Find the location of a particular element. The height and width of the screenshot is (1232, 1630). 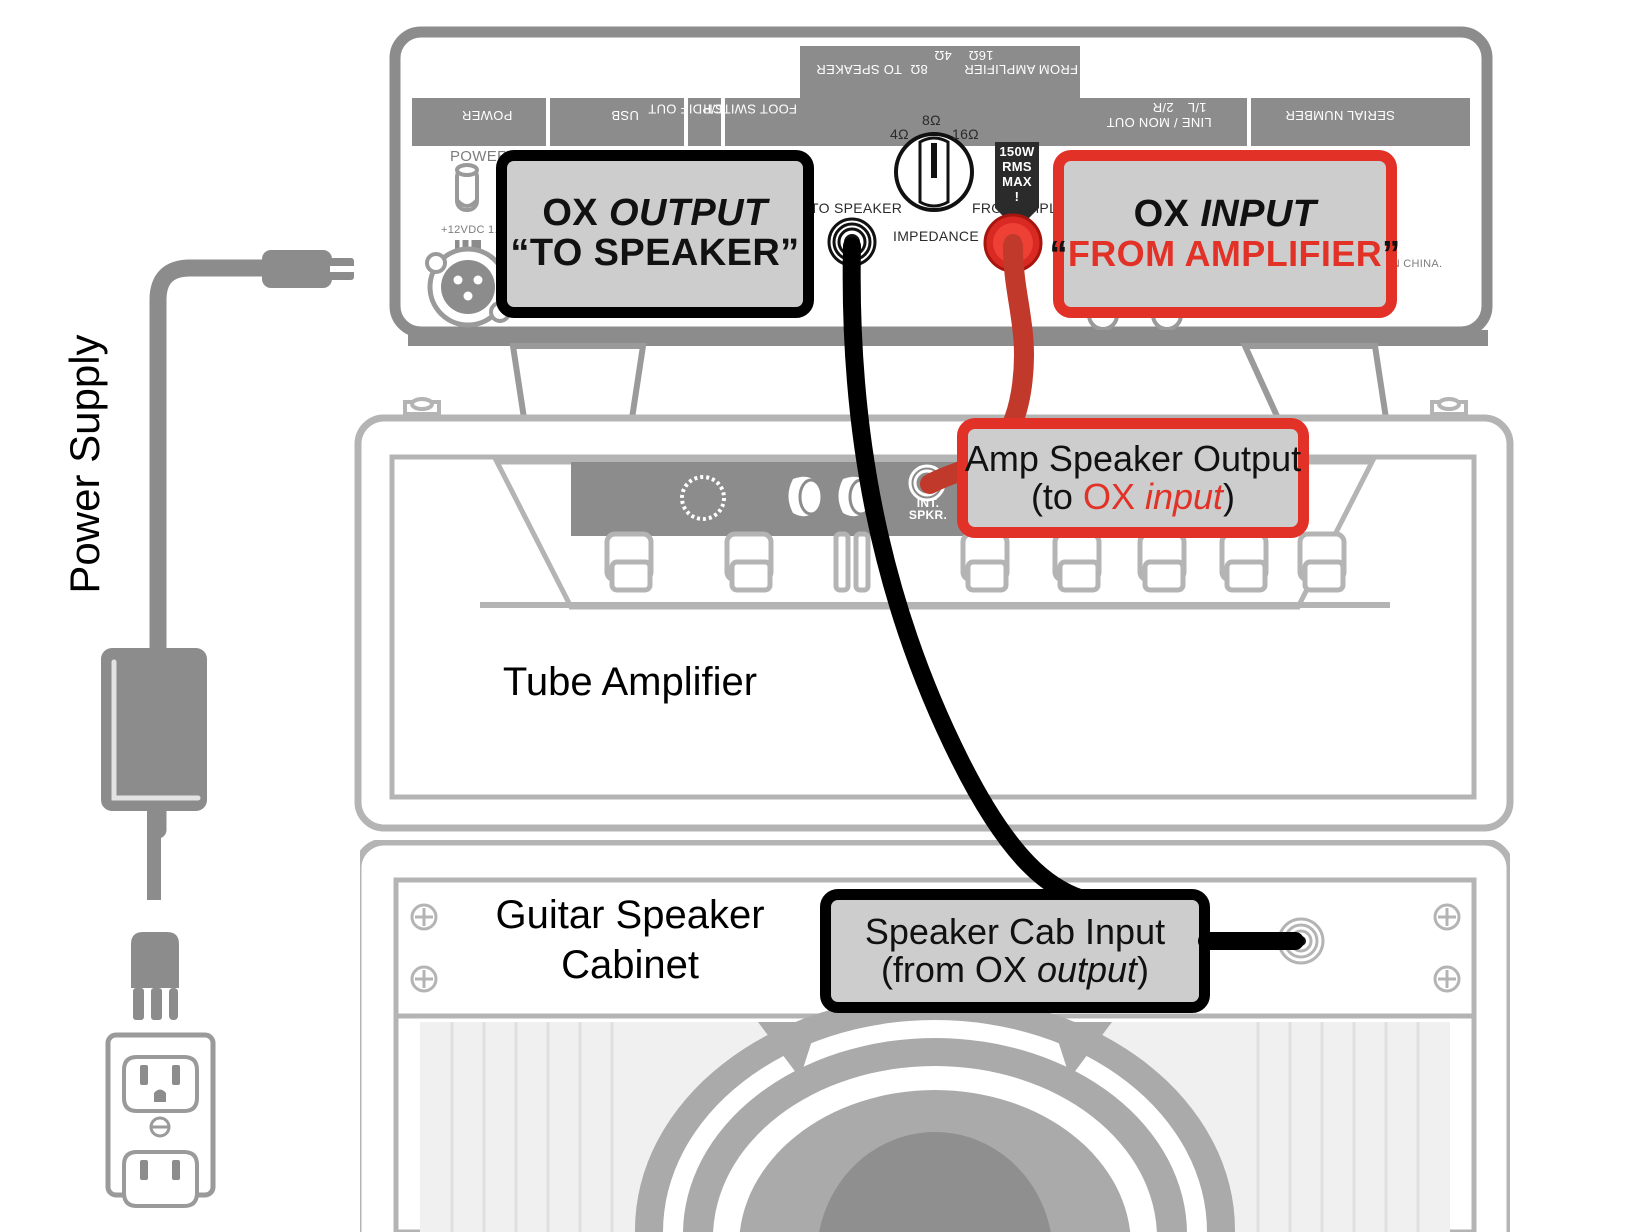

cab-input-jack is located at coordinates (1301, 941).